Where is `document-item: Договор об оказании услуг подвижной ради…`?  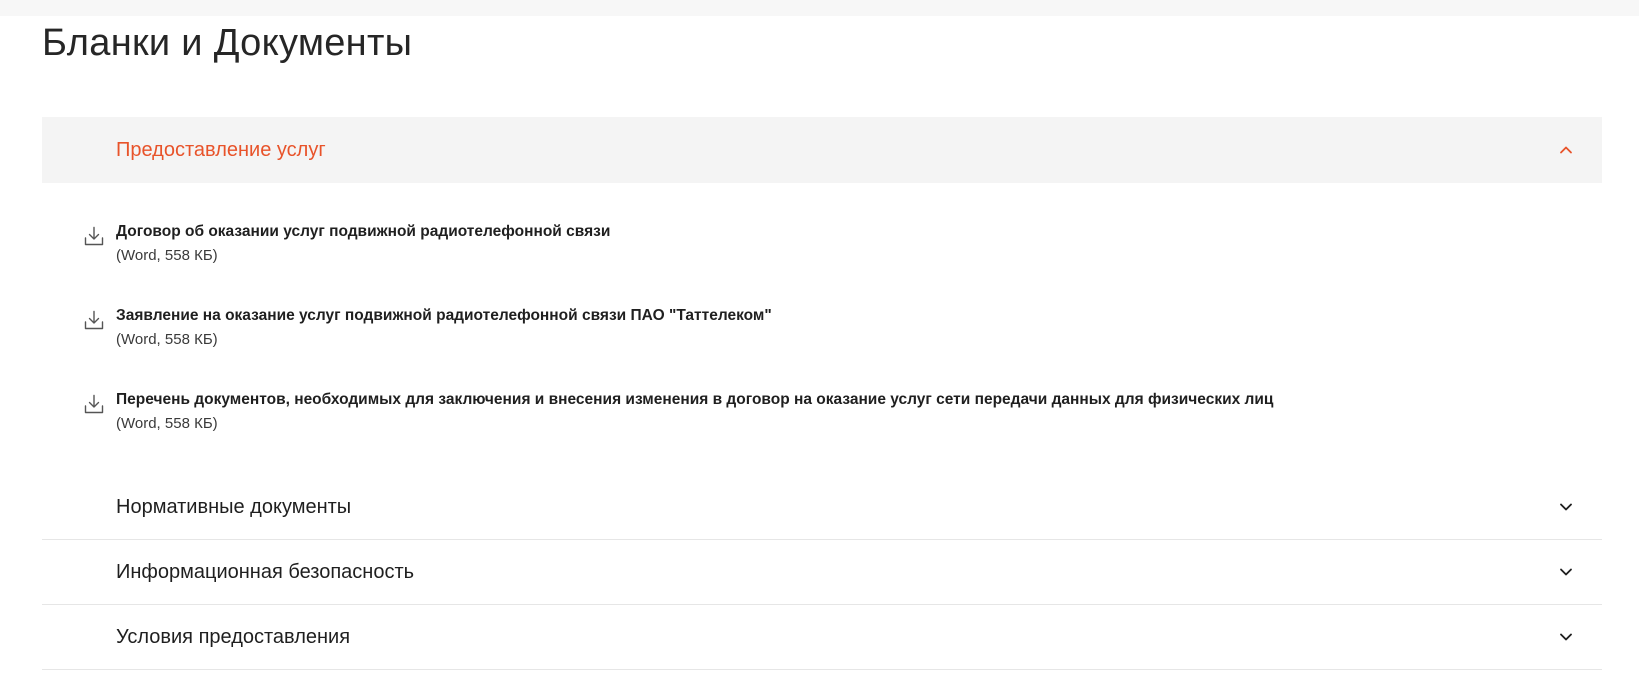
document-item: Договор об оказании услуг подвижной ради… is located at coordinates (822, 246).